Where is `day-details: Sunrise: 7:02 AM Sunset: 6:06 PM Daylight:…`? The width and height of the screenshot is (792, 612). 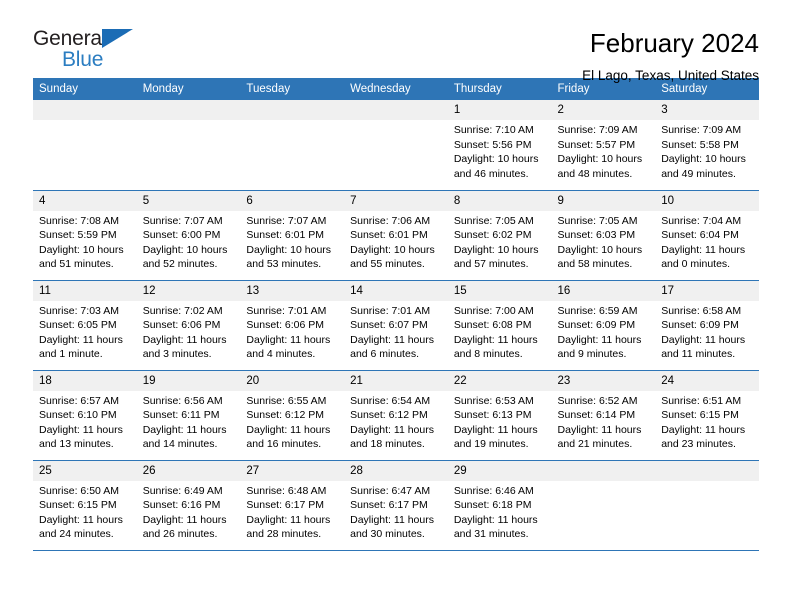 day-details: Sunrise: 7:02 AM Sunset: 6:06 PM Daylight:… is located at coordinates (189, 331).